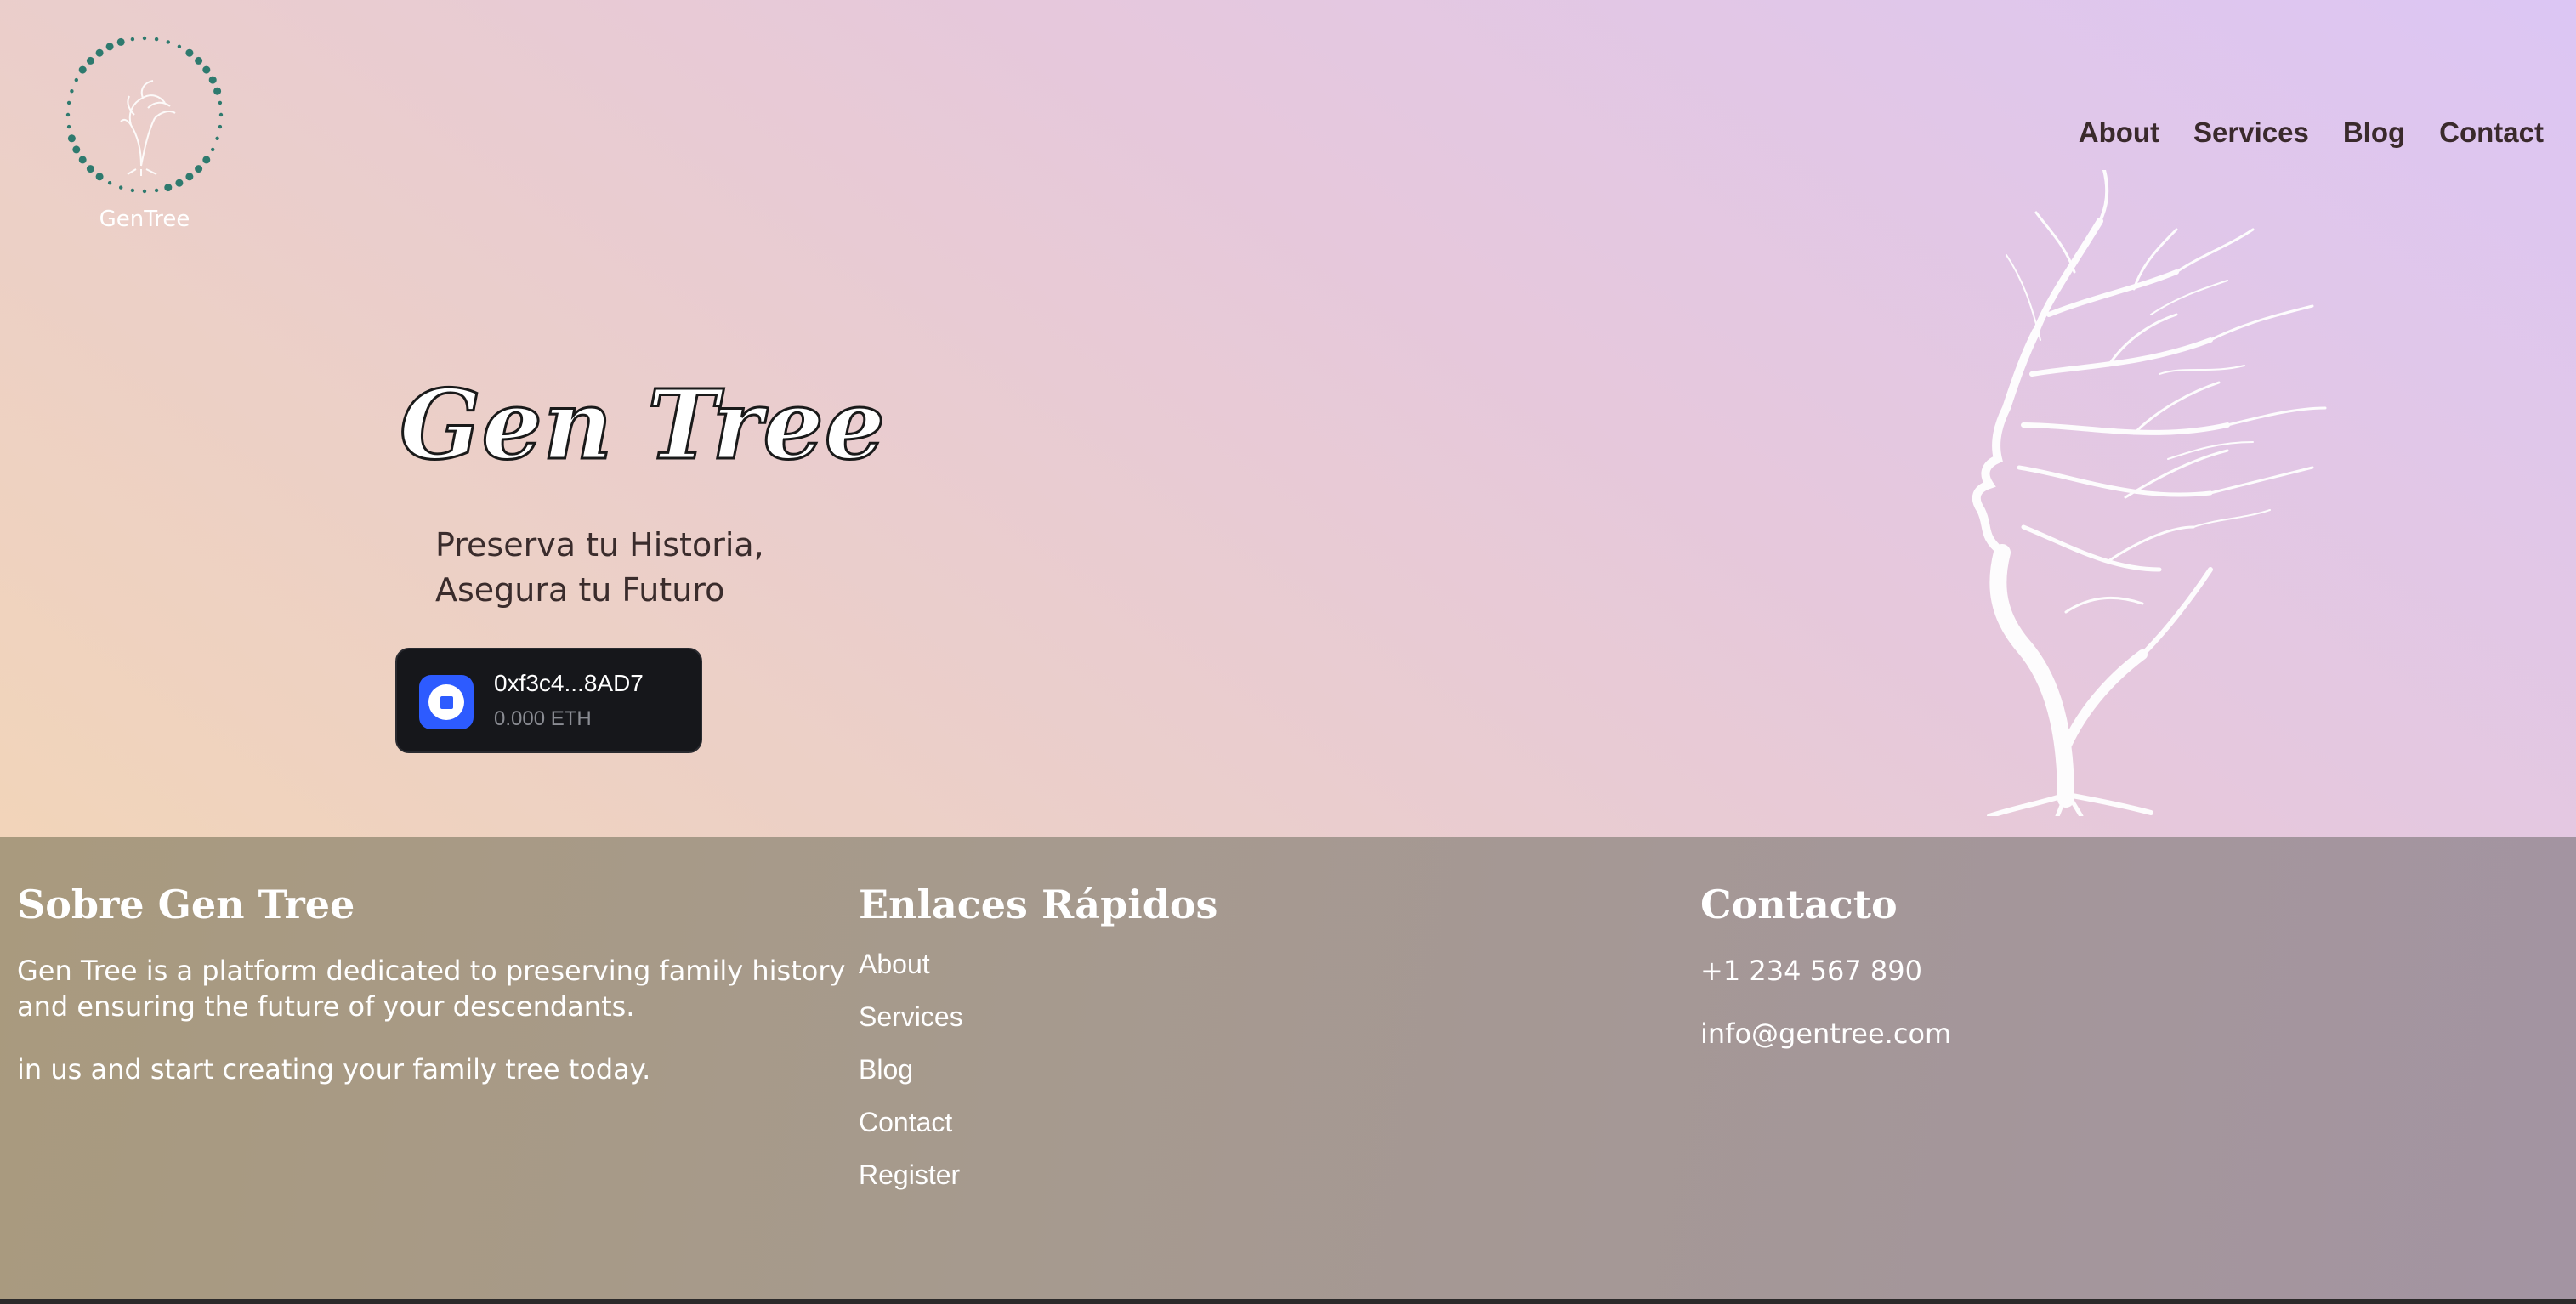  What do you see at coordinates (2374, 132) in the screenshot?
I see `nav-blog: Blog` at bounding box center [2374, 132].